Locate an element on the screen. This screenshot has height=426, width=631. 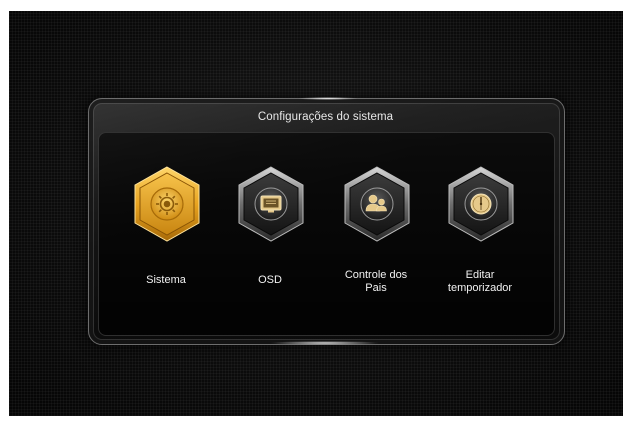
hex-button-editar-temporizador is located at coordinates (481, 204).